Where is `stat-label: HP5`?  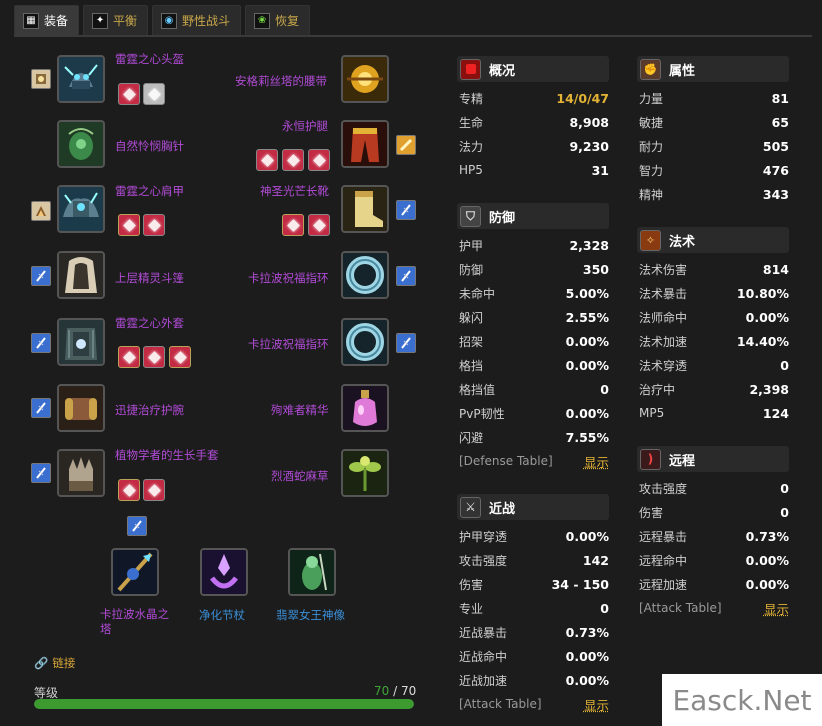
stat-label: HP5 is located at coordinates (471, 170).